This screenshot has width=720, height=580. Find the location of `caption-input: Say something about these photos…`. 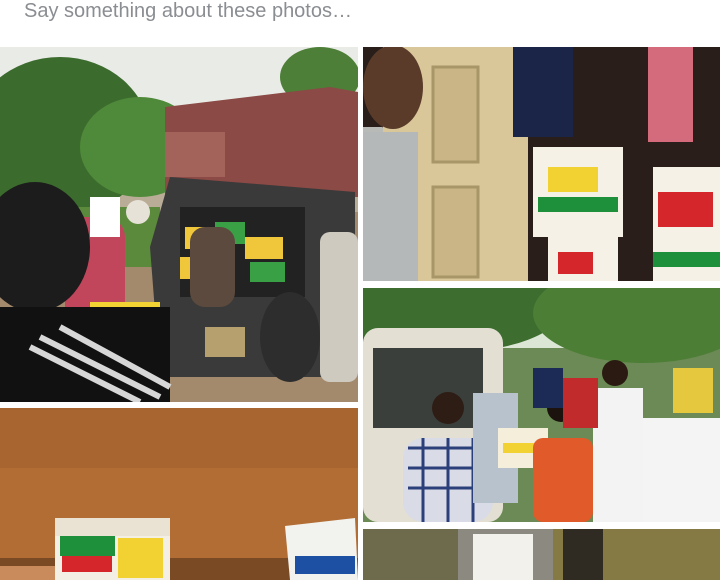

caption-input: Say something about these photos… is located at coordinates (188, 12).